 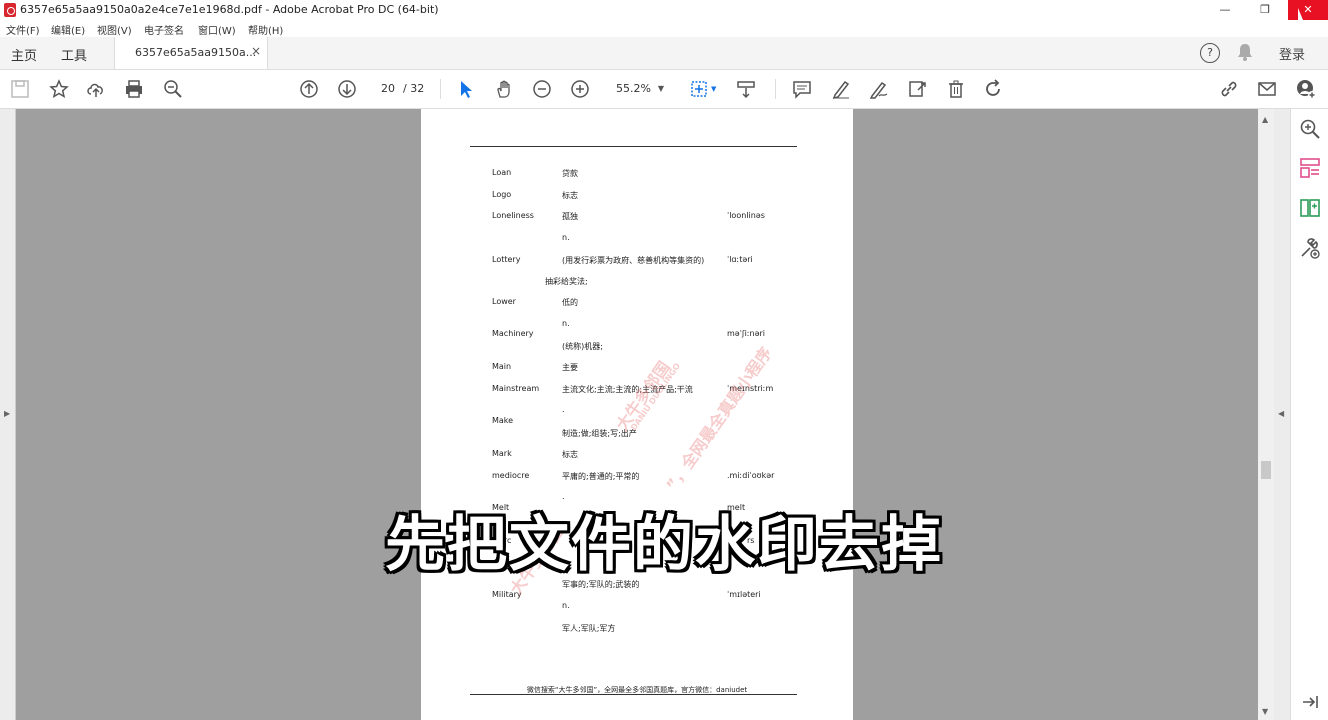 I want to click on bell-icon, so click(x=1245, y=54).